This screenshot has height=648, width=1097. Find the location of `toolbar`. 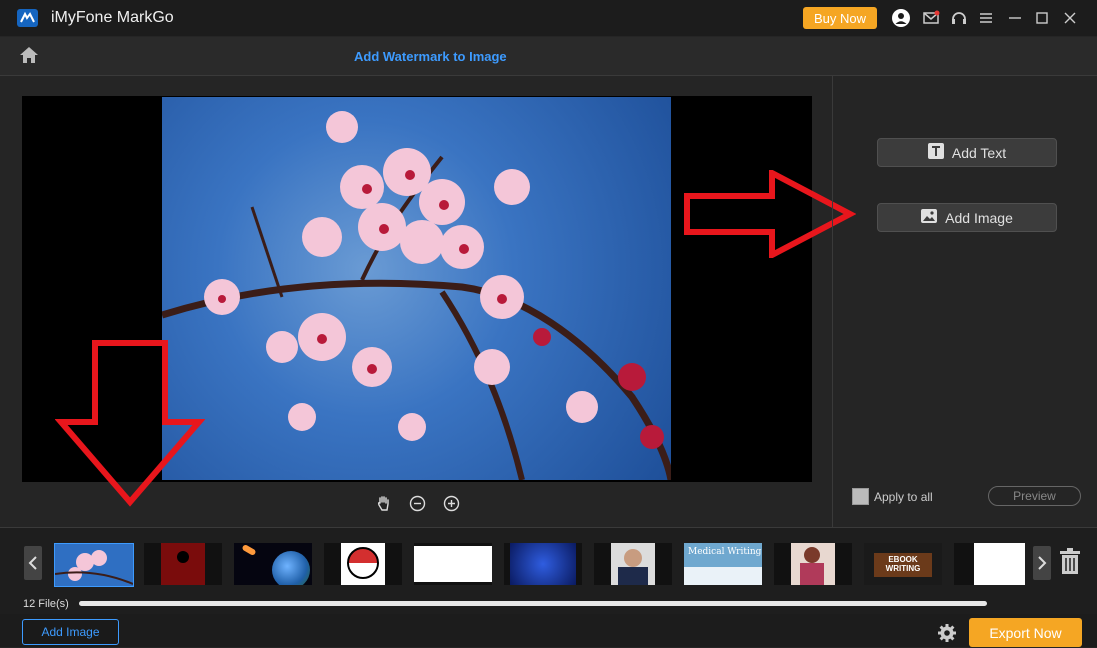

toolbar is located at coordinates (548, 56).